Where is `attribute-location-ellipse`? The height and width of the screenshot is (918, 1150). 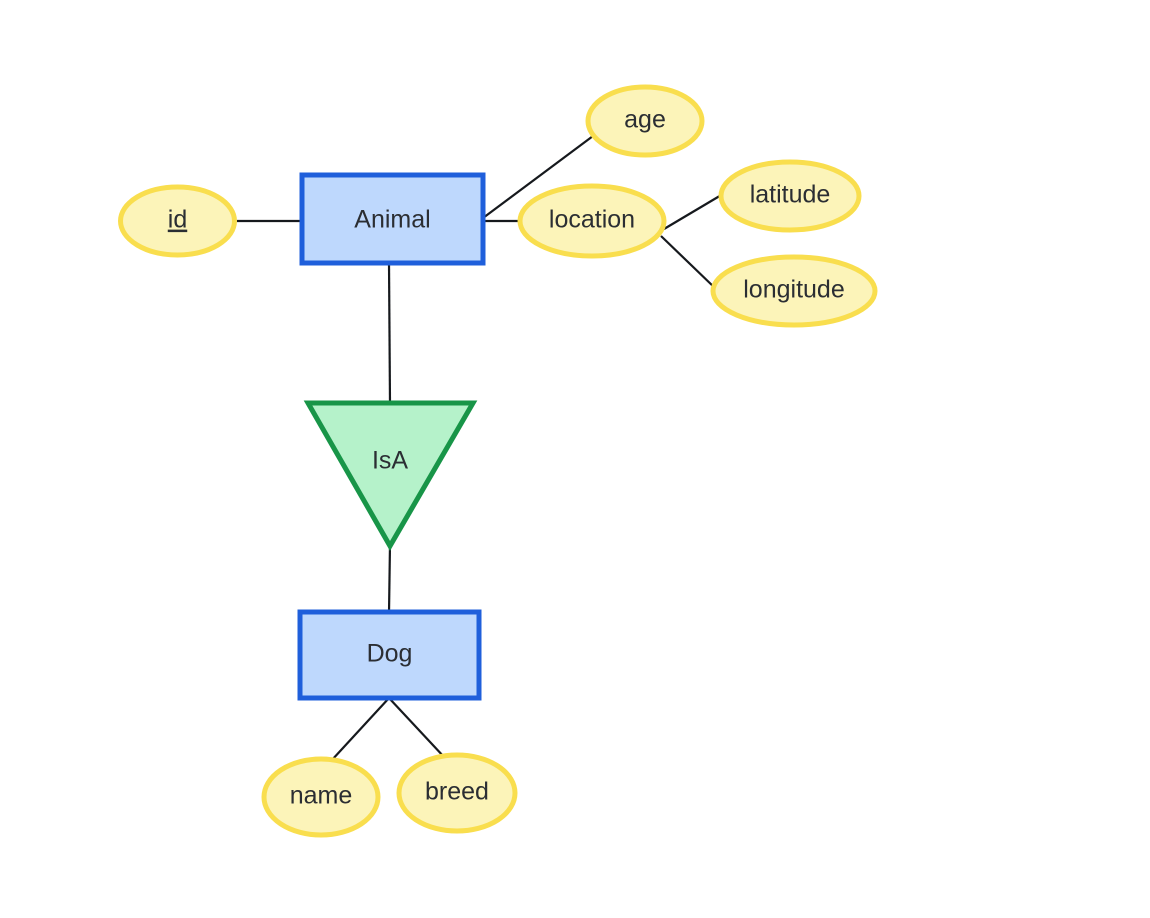
attribute-location-ellipse is located at coordinates (592, 221).